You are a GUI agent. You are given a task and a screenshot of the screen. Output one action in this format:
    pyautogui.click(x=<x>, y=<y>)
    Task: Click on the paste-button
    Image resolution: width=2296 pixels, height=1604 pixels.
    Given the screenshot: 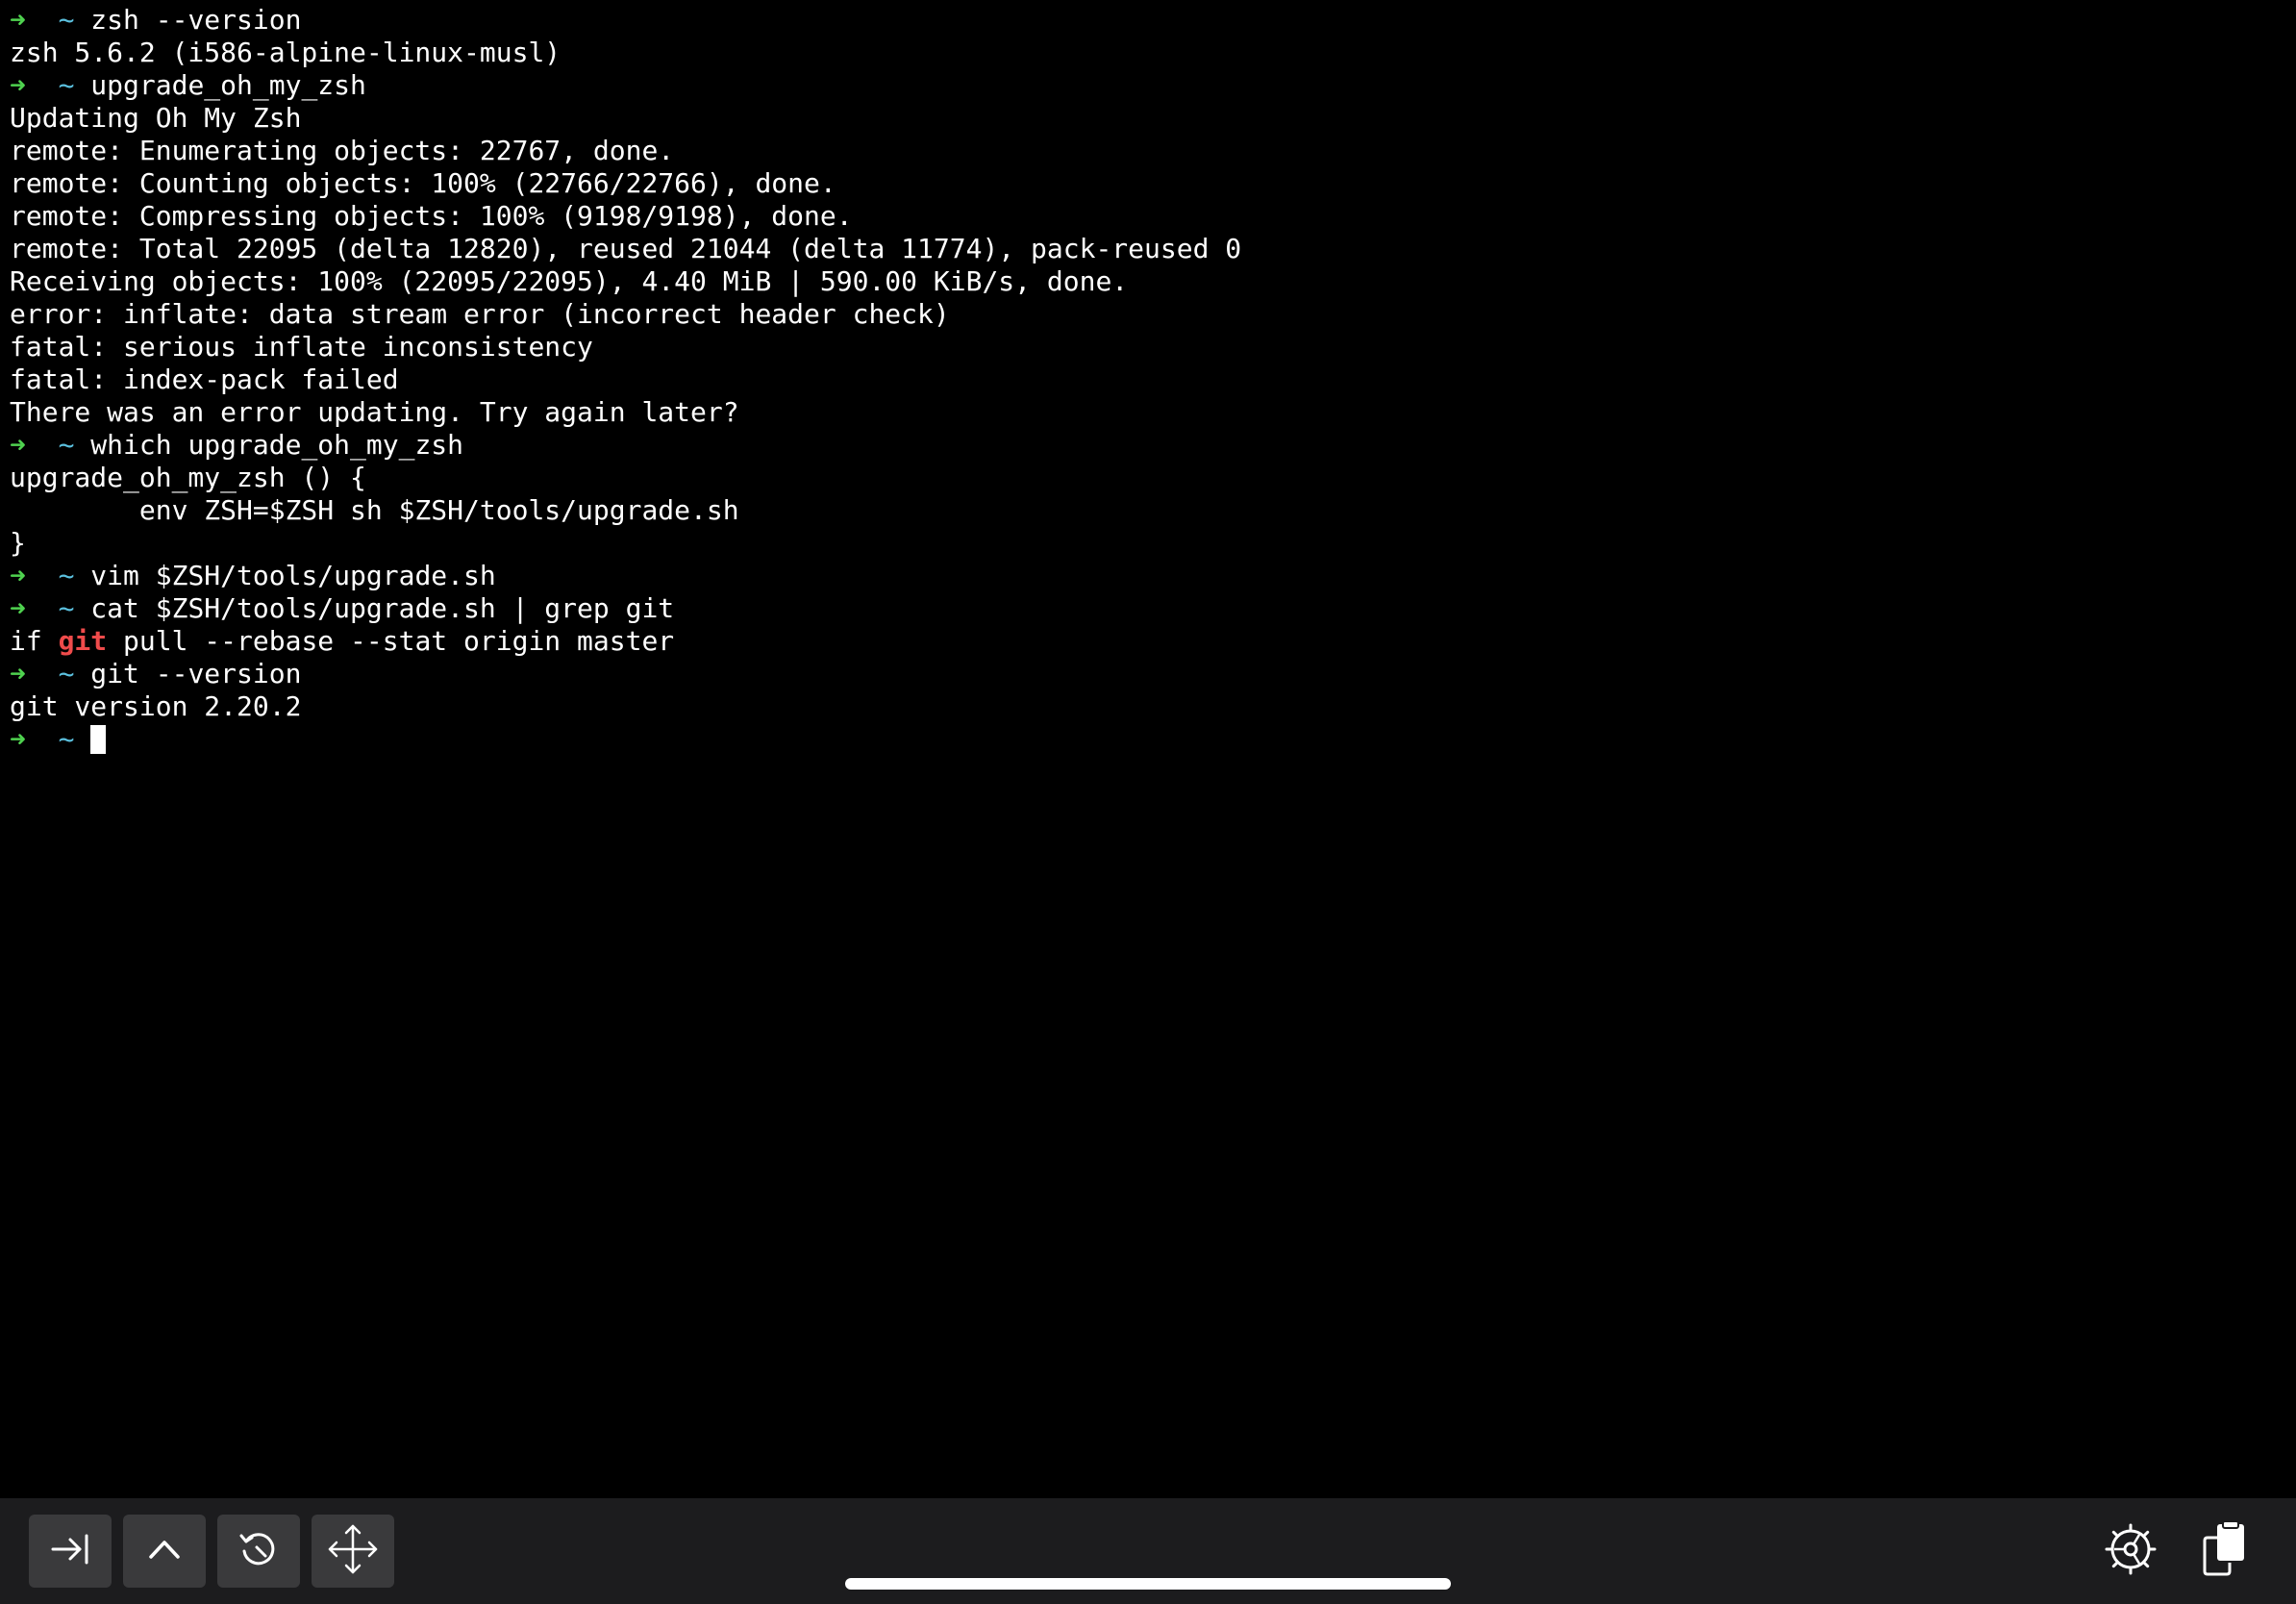 What is the action you would take?
    pyautogui.click(x=2224, y=1551)
    